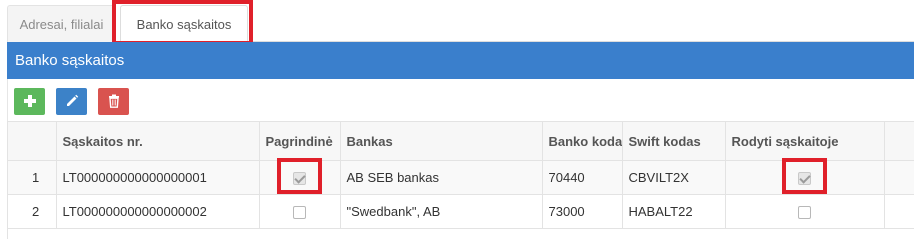  I want to click on column-header-show-on-invoice: Rodyti sąskaitoje, so click(805, 141).